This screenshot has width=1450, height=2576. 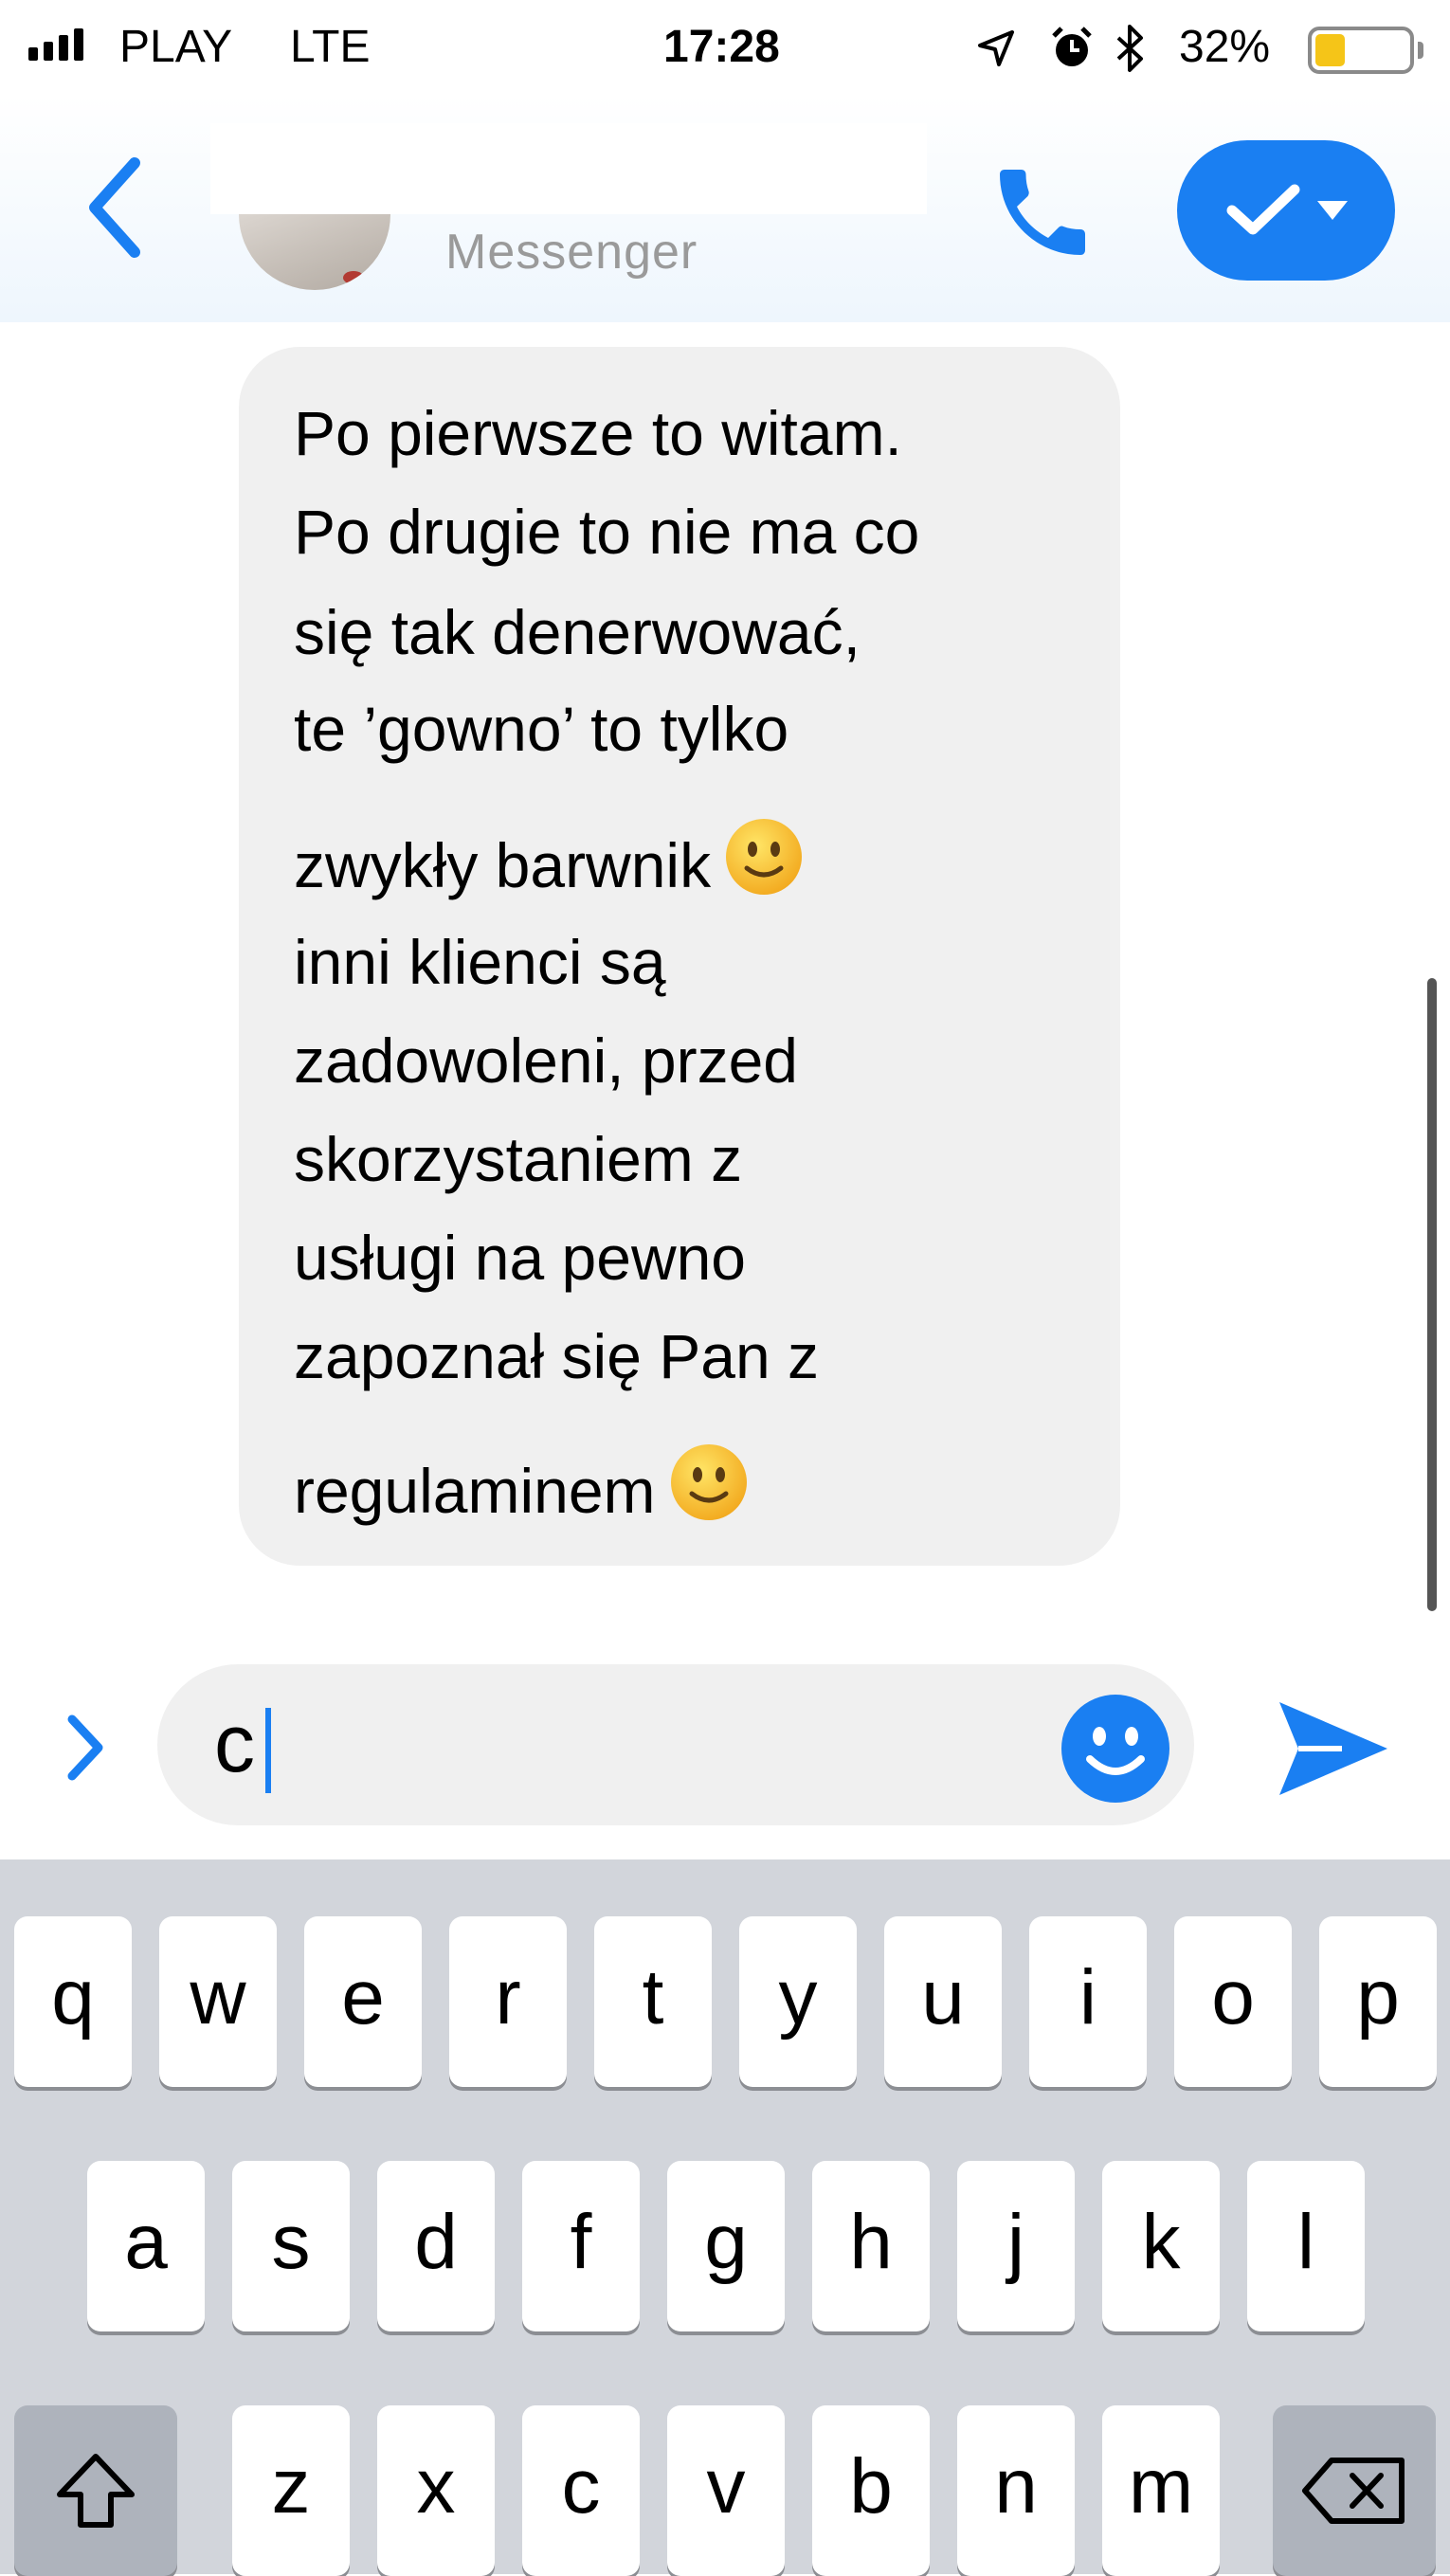 What do you see at coordinates (721, 47) in the screenshot?
I see `clock: 17:28` at bounding box center [721, 47].